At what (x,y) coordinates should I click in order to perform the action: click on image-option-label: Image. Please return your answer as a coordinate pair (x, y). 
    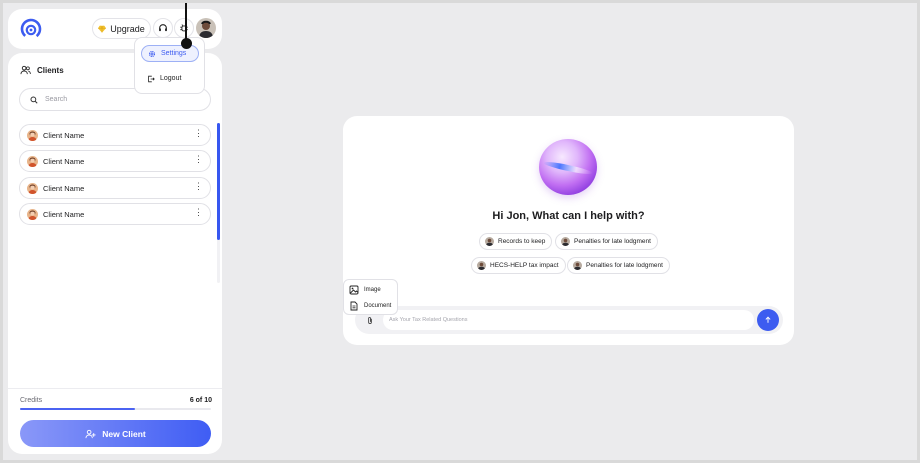
    Looking at the image, I should click on (372, 290).